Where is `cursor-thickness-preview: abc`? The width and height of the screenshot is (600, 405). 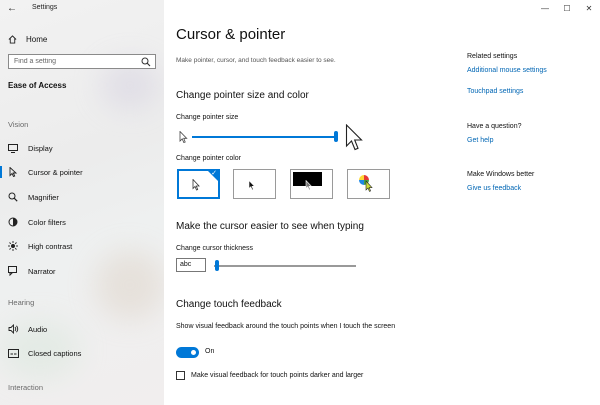 cursor-thickness-preview: abc is located at coordinates (191, 265).